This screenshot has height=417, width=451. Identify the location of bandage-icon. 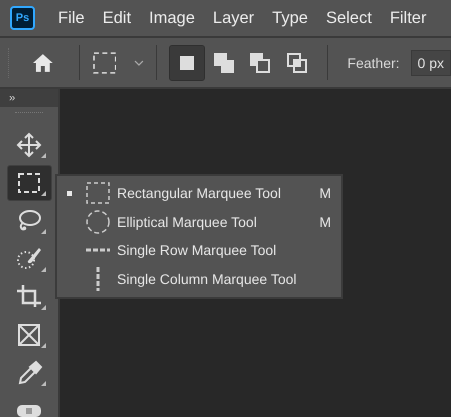
(29, 411).